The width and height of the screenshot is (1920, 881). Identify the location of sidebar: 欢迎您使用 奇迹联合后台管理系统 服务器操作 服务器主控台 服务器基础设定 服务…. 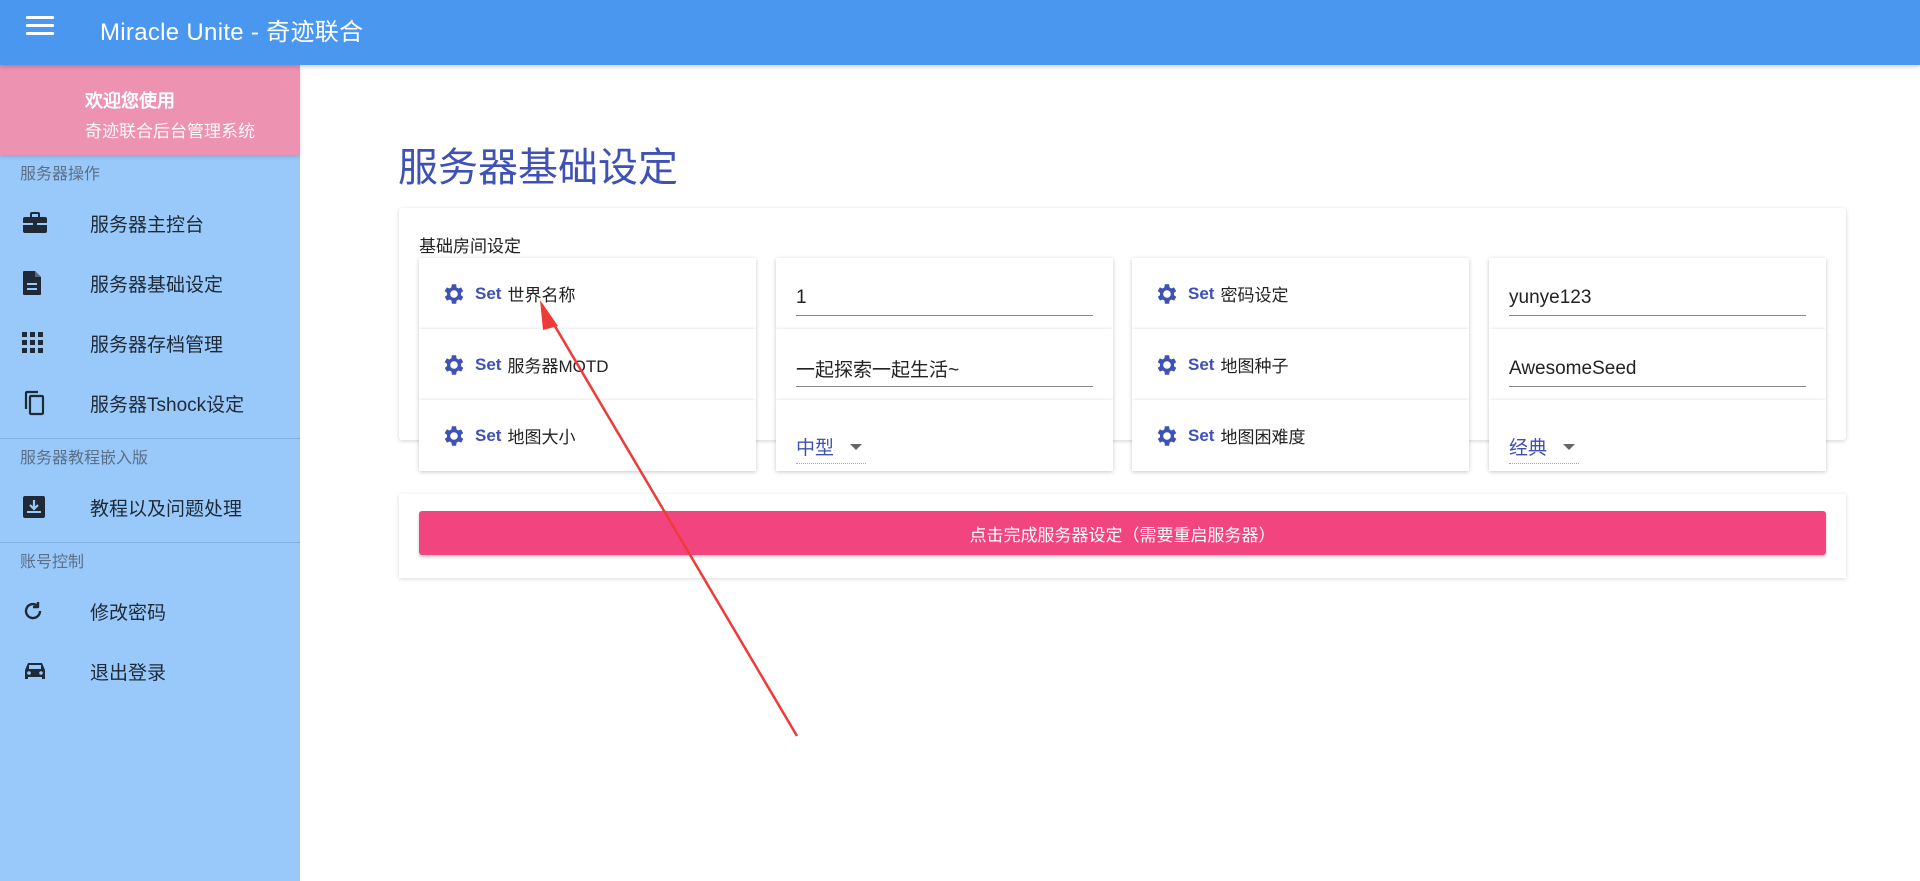
(150, 473).